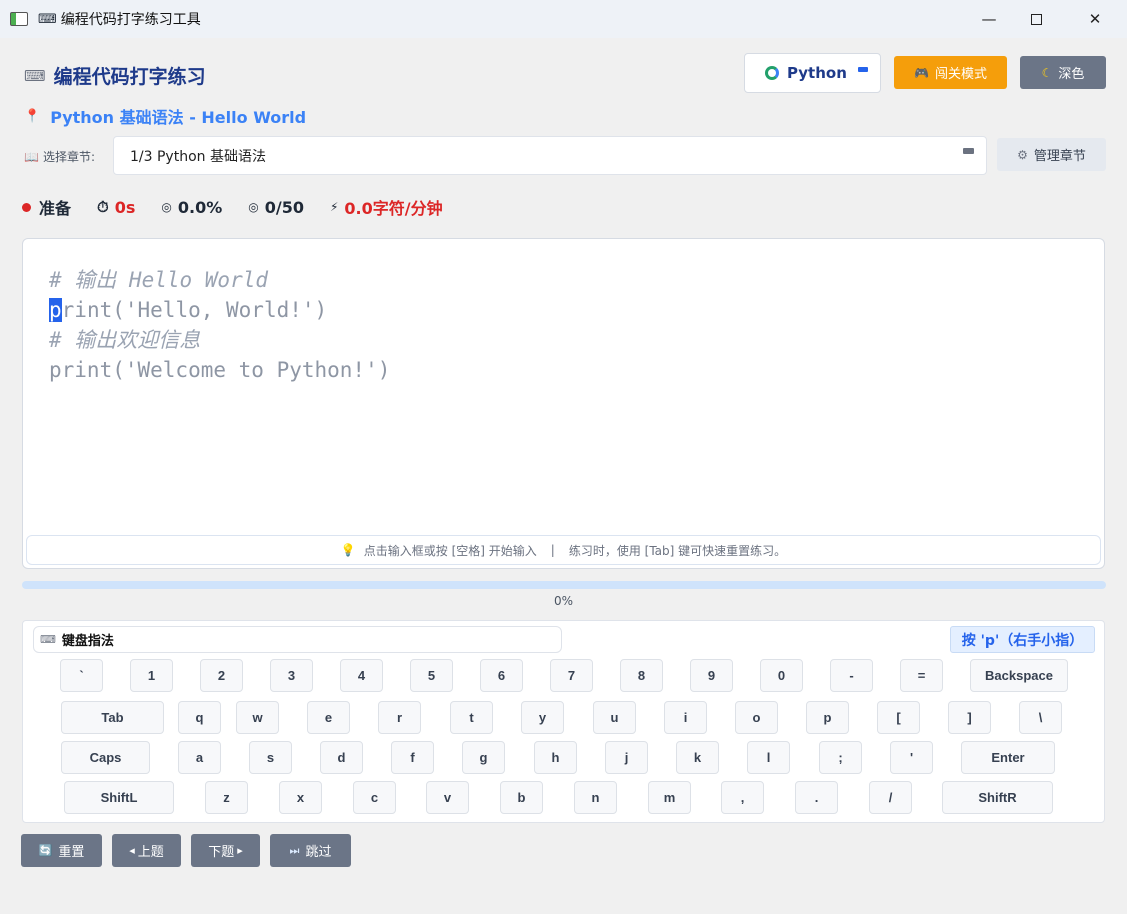 The height and width of the screenshot is (914, 1127). Describe the element at coordinates (226, 797) in the screenshot. I see `keyboard-key: z` at that location.